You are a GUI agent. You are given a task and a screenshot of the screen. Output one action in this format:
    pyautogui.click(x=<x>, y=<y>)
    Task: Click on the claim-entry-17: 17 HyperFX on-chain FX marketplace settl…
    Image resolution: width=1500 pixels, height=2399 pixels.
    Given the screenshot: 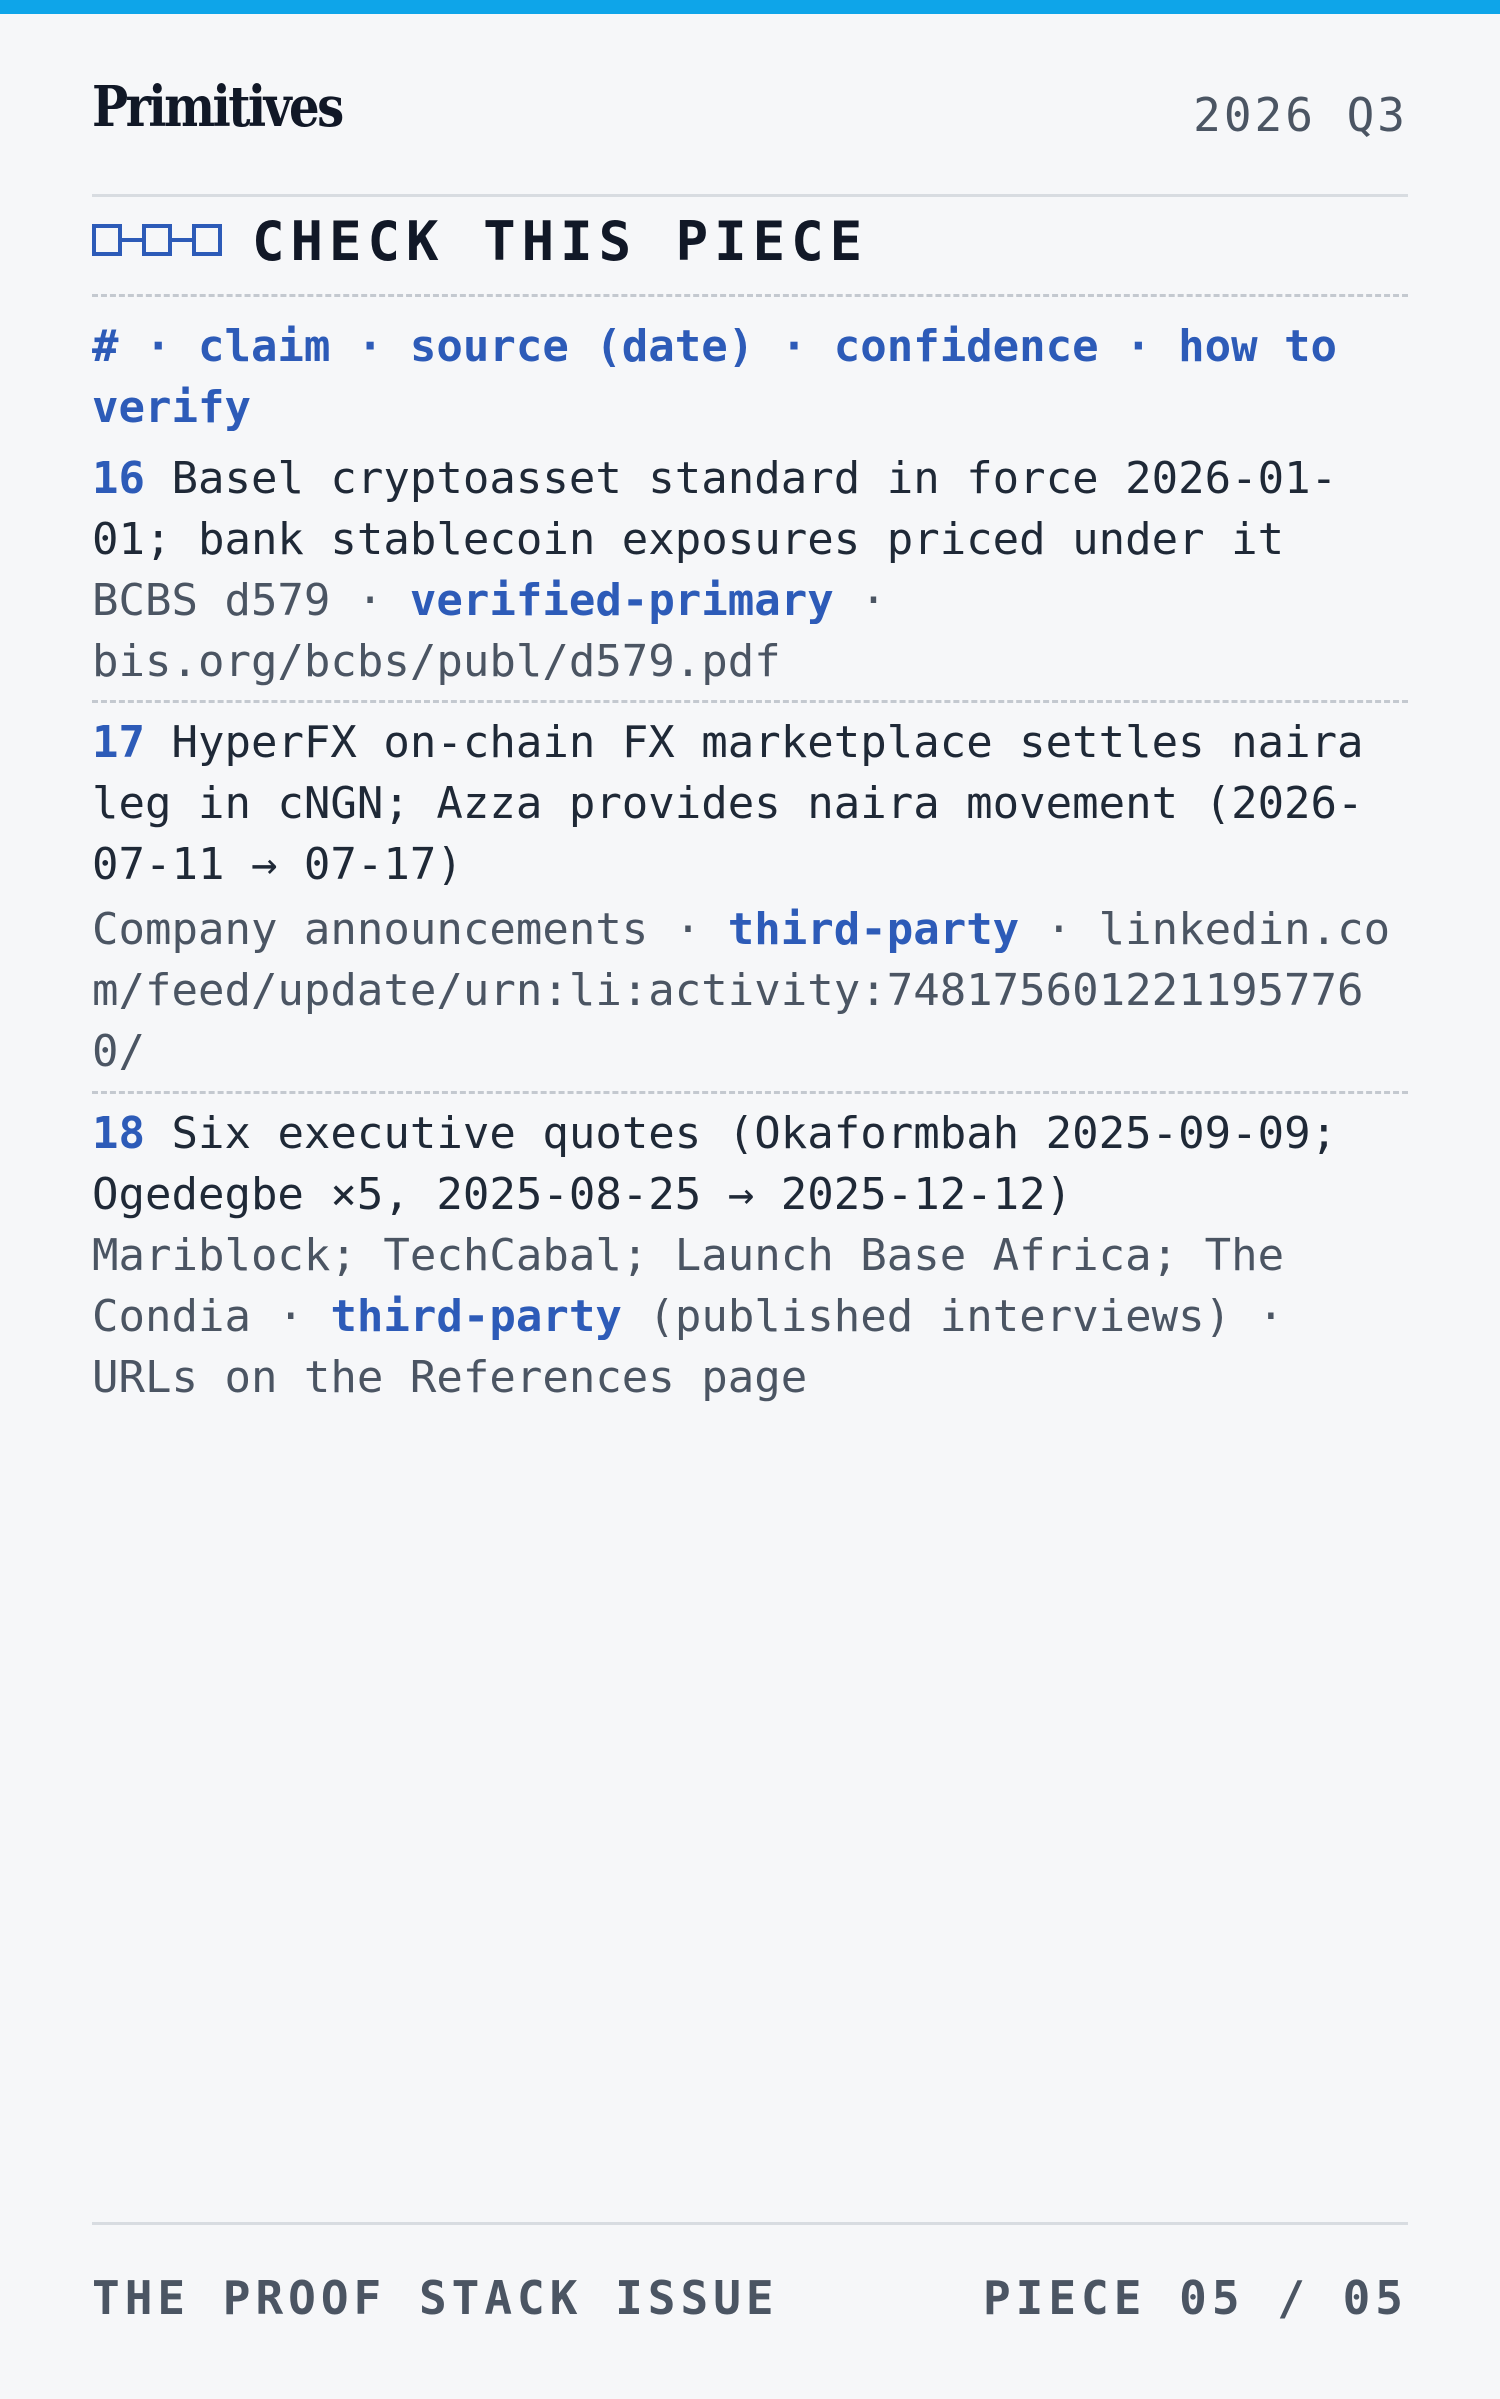 What is the action you would take?
    pyautogui.click(x=750, y=897)
    